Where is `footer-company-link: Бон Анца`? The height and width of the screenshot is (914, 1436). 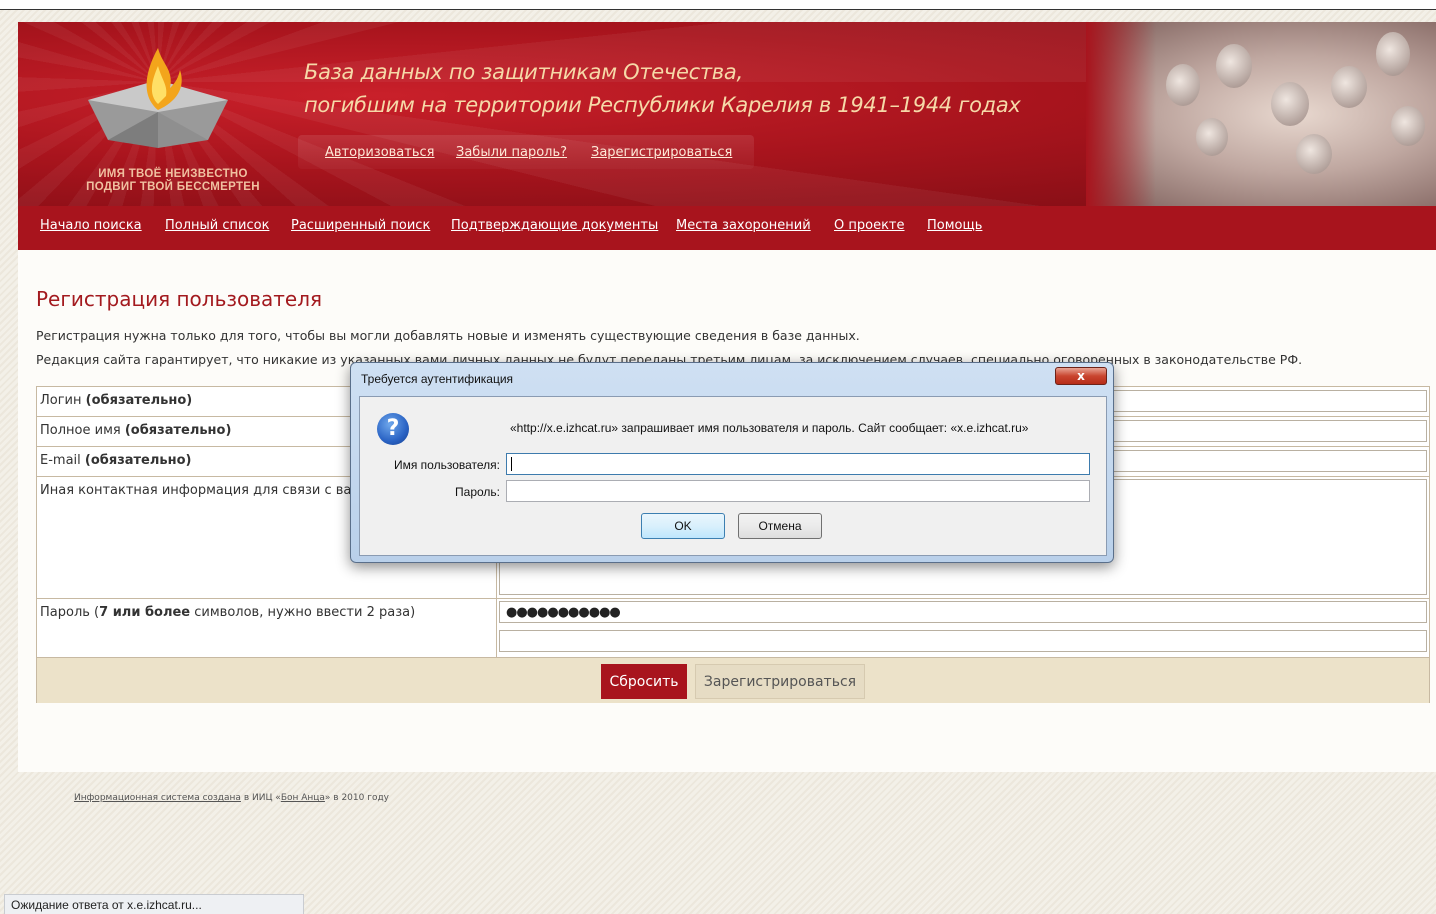 footer-company-link: Бон Анца is located at coordinates (303, 798).